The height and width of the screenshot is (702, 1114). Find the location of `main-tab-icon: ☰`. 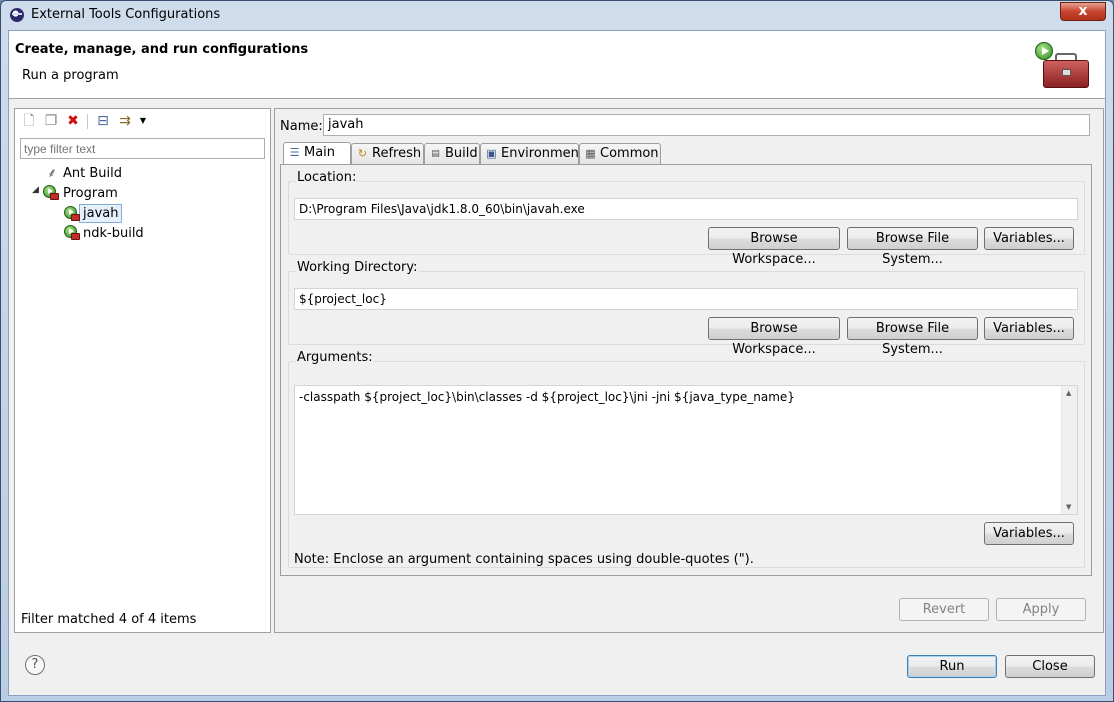

main-tab-icon: ☰ is located at coordinates (294, 152).